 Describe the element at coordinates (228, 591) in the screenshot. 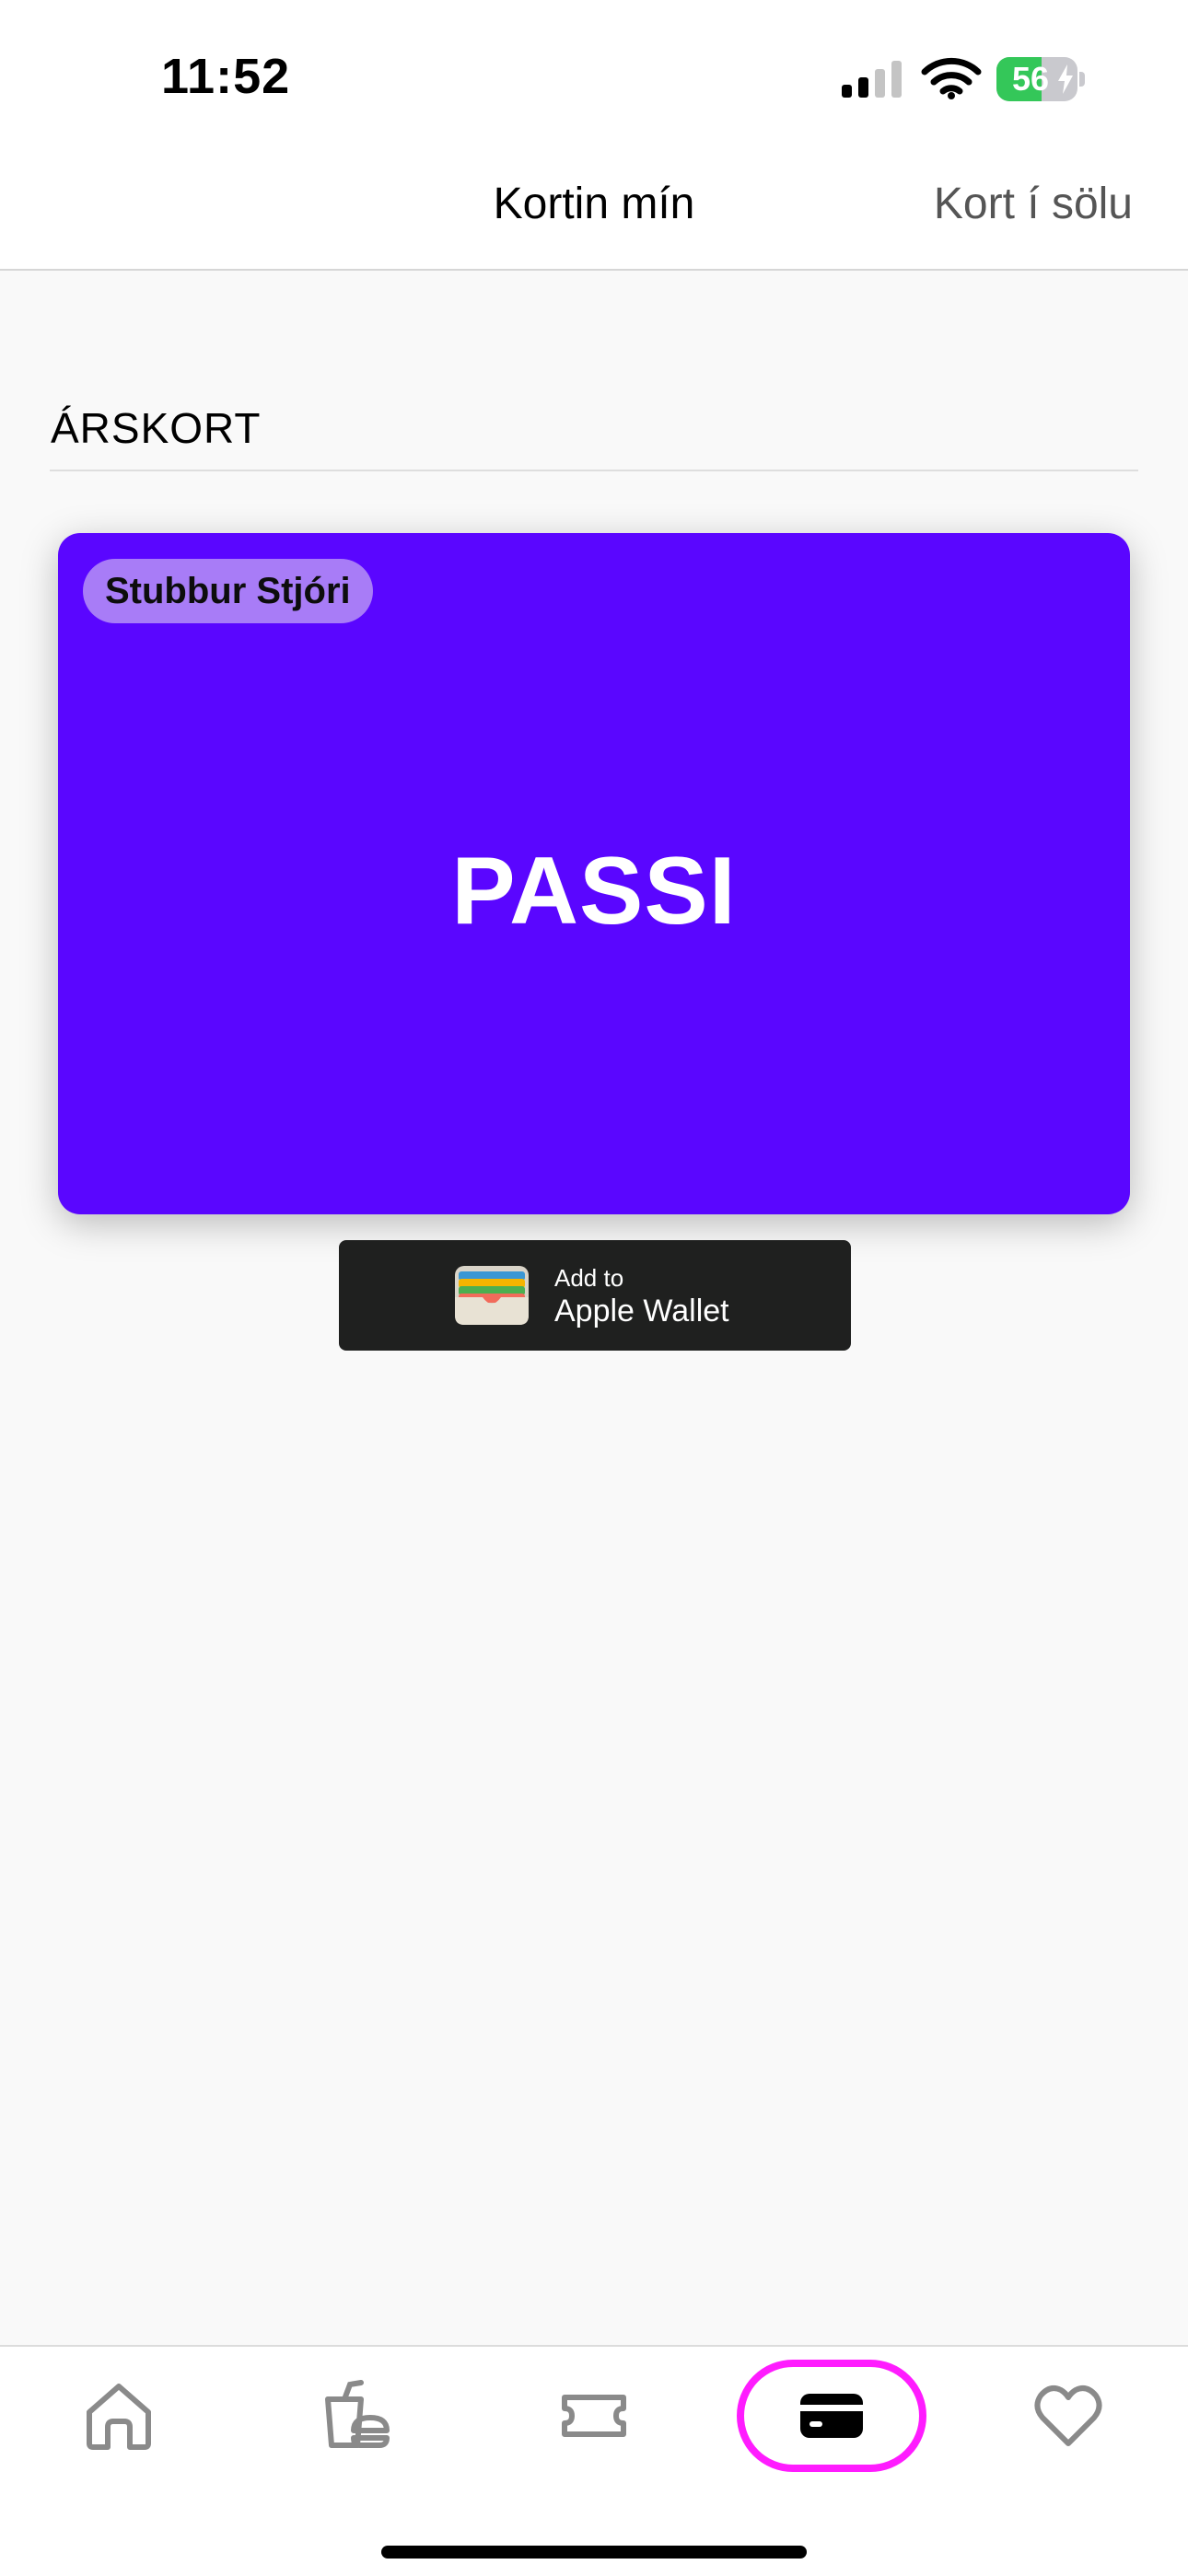

I see `card-holder-badge: Stubbur Stjóri` at that location.